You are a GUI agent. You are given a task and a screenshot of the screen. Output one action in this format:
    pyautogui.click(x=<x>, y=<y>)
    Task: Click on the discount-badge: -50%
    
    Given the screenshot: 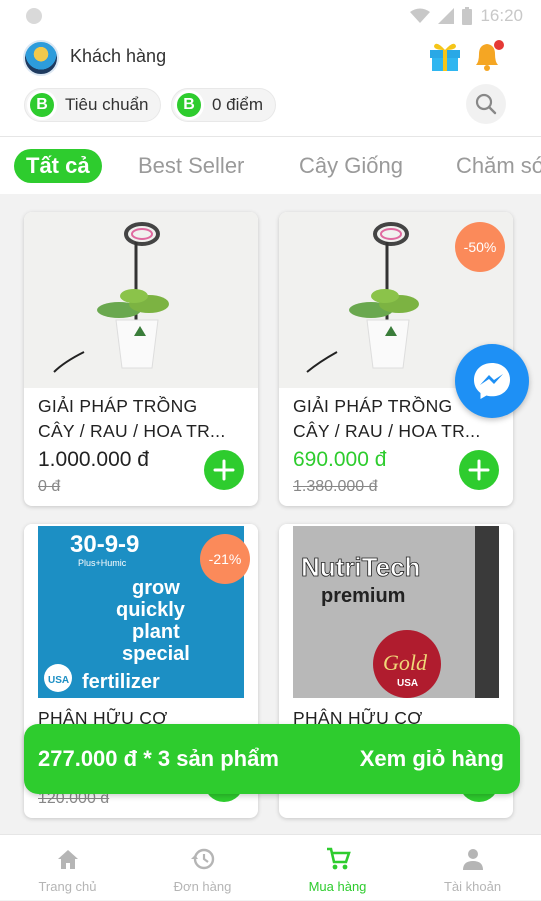 What is the action you would take?
    pyautogui.click(x=480, y=247)
    